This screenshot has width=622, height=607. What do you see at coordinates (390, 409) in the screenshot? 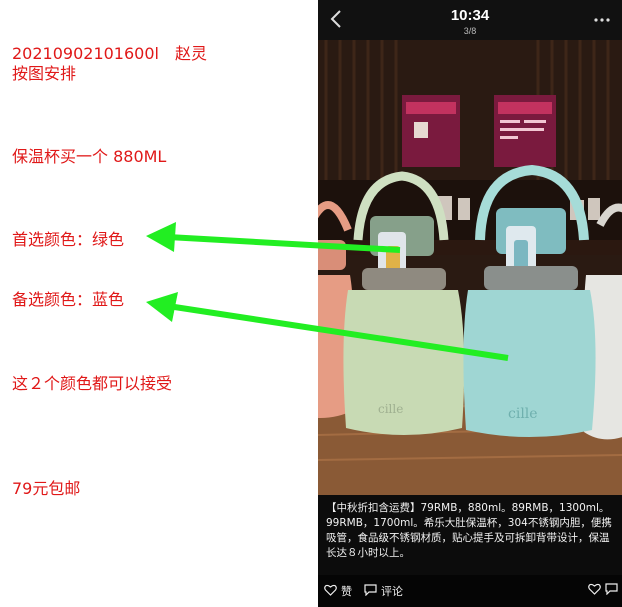
I see `green-bottle-logo: cille` at bounding box center [390, 409].